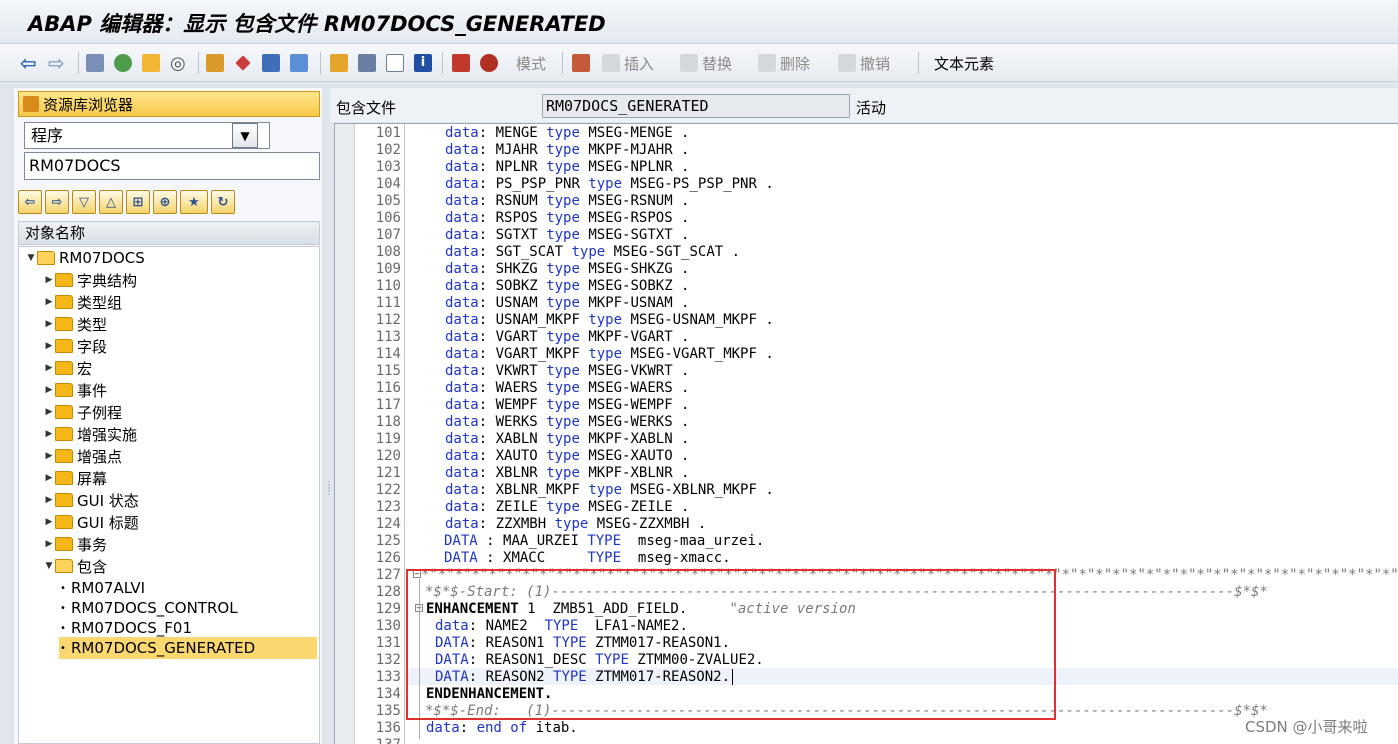  What do you see at coordinates (388, 218) in the screenshot?
I see `line-number: 106` at bounding box center [388, 218].